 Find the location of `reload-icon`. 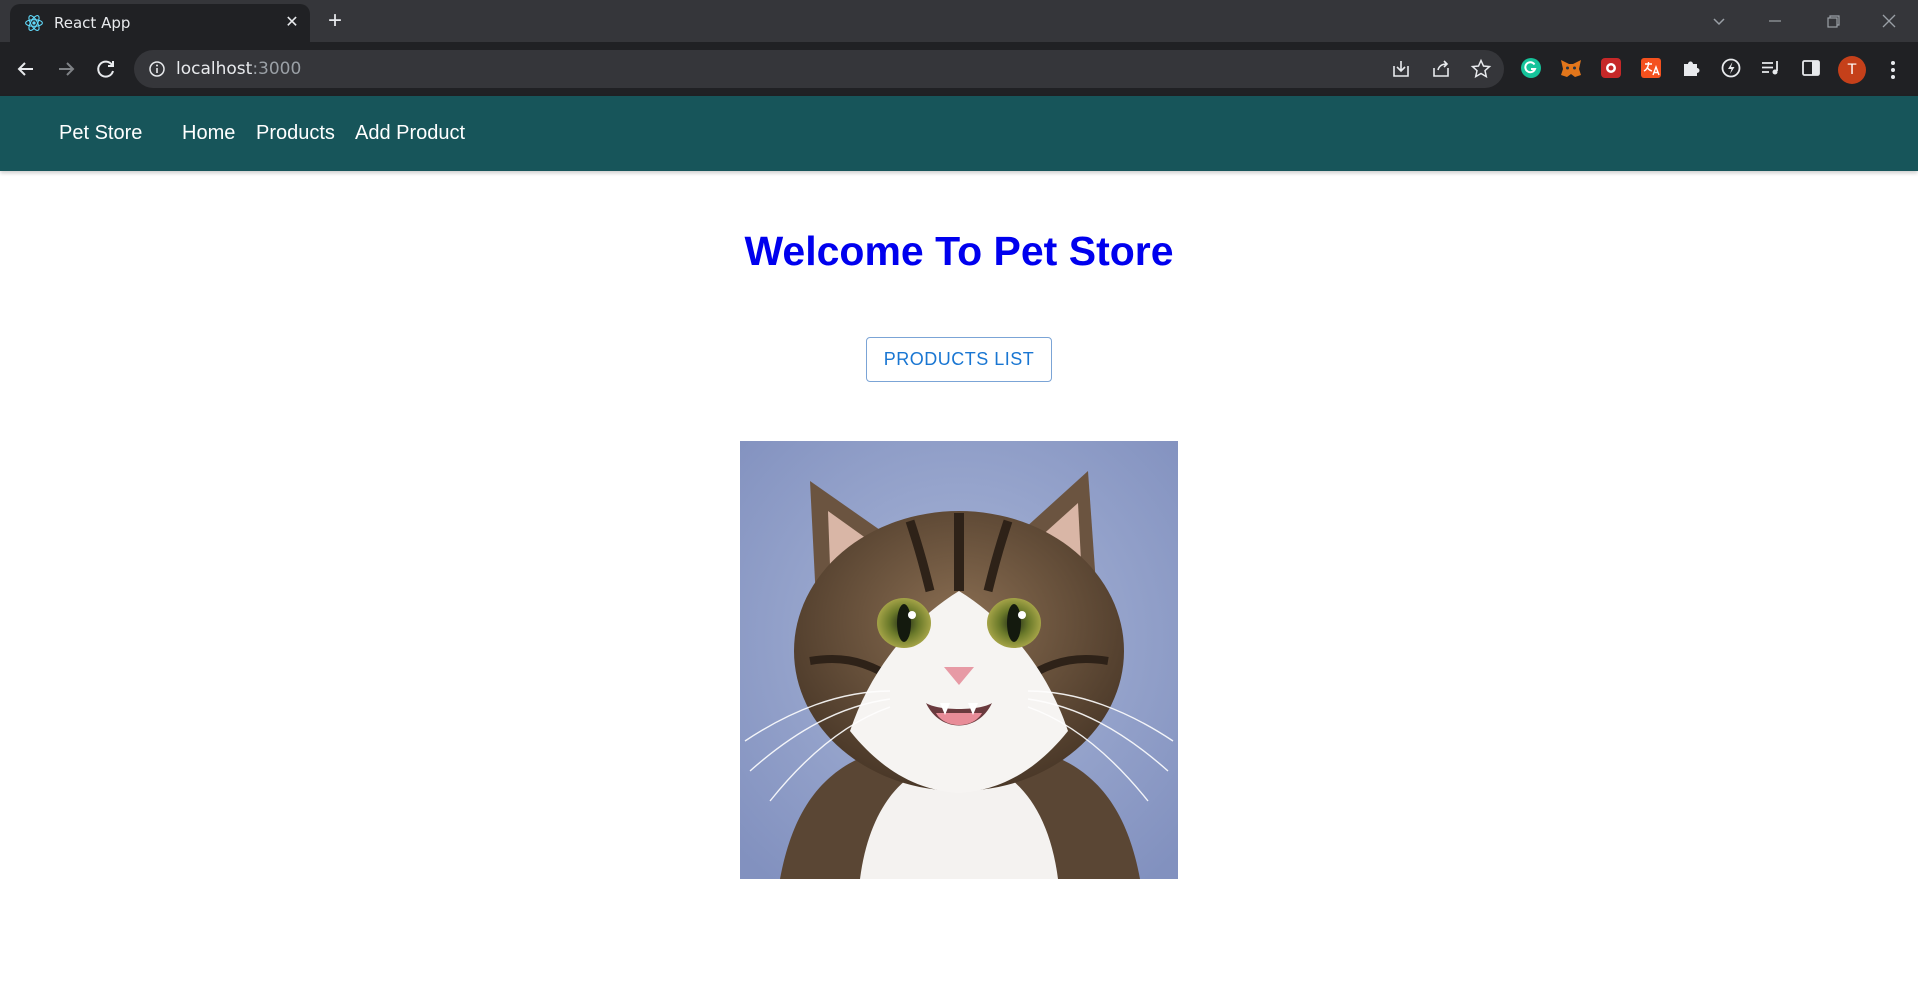

reload-icon is located at coordinates (106, 69).